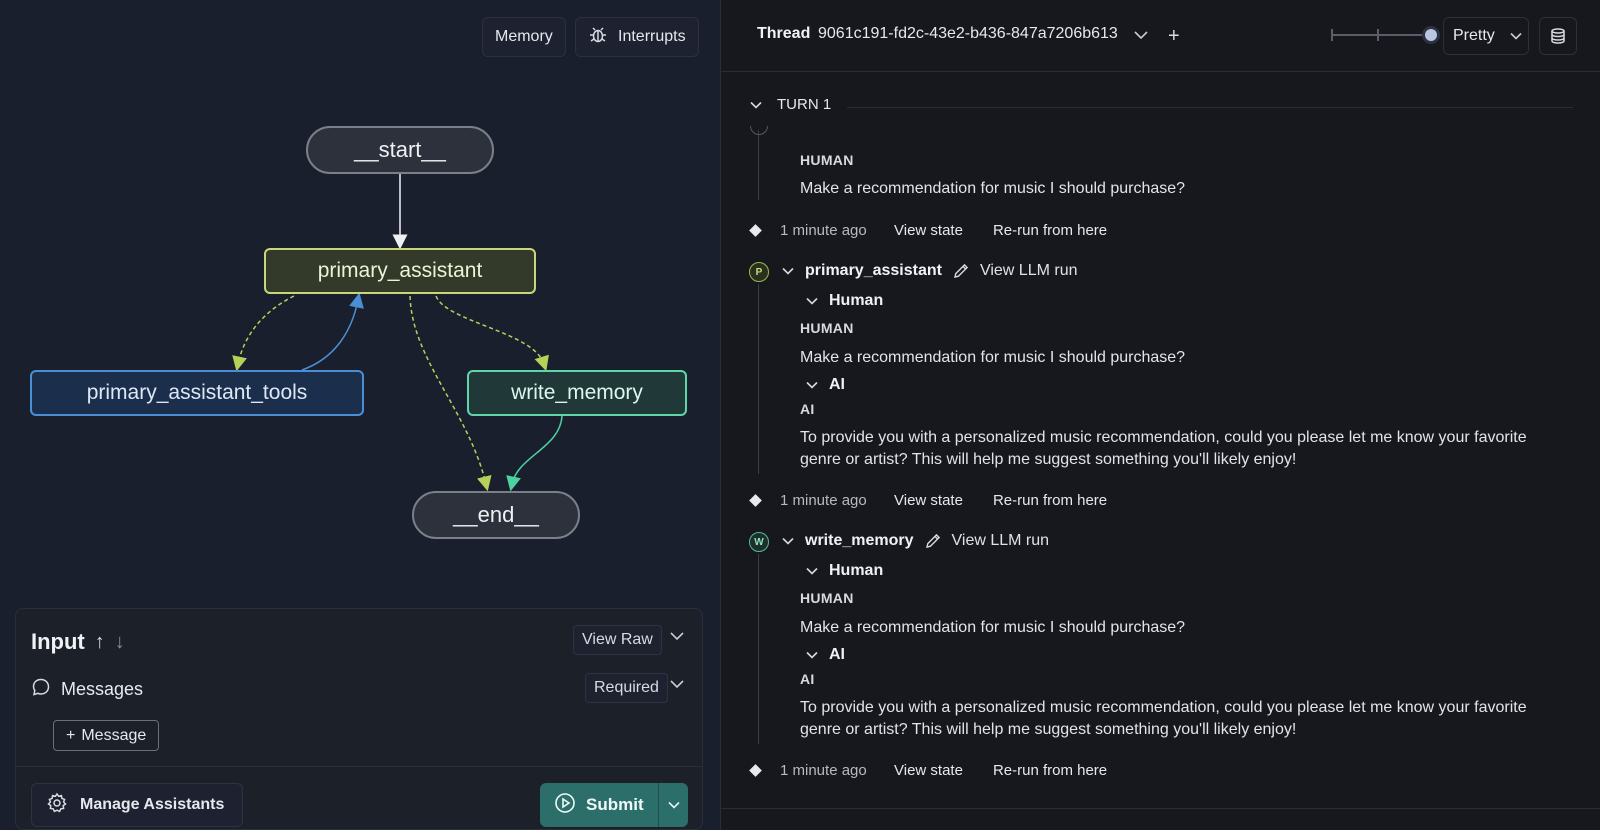 This screenshot has width=1600, height=830. I want to click on submit-button: Submit, so click(599, 805).